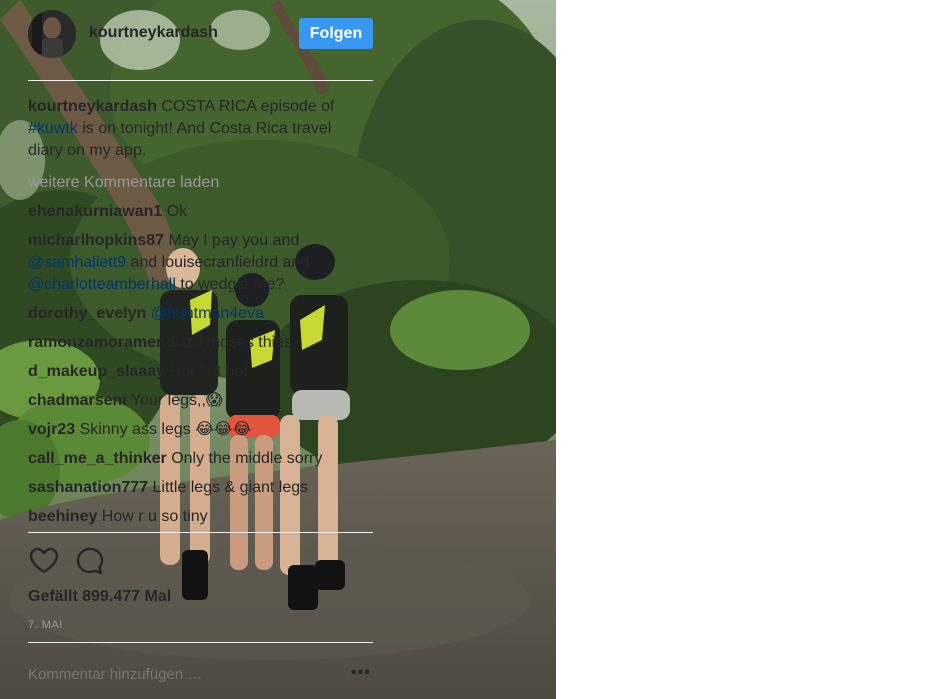  I want to click on comment-username: vojr23, so click(51, 429).